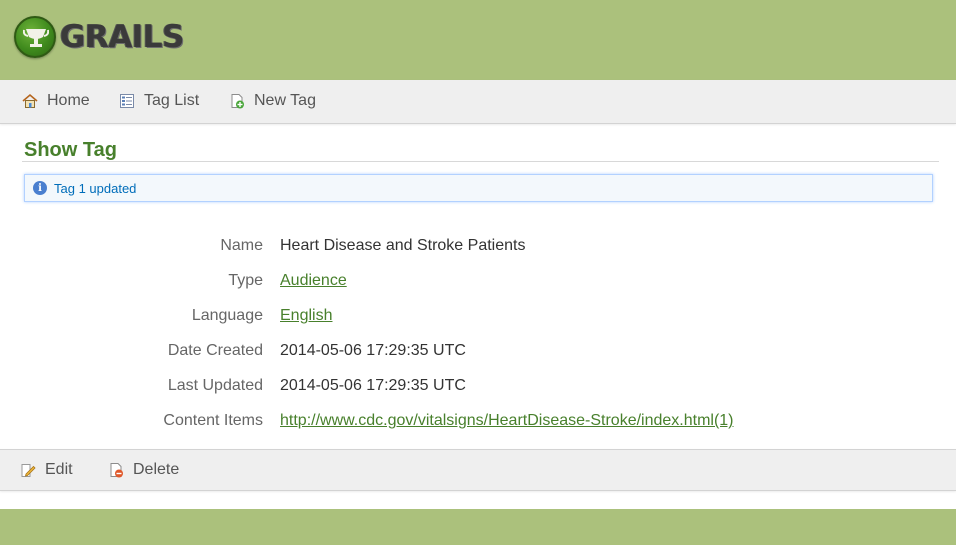 This screenshot has height=545, width=956. Describe the element at coordinates (116, 470) in the screenshot. I see `delete-icon` at that location.